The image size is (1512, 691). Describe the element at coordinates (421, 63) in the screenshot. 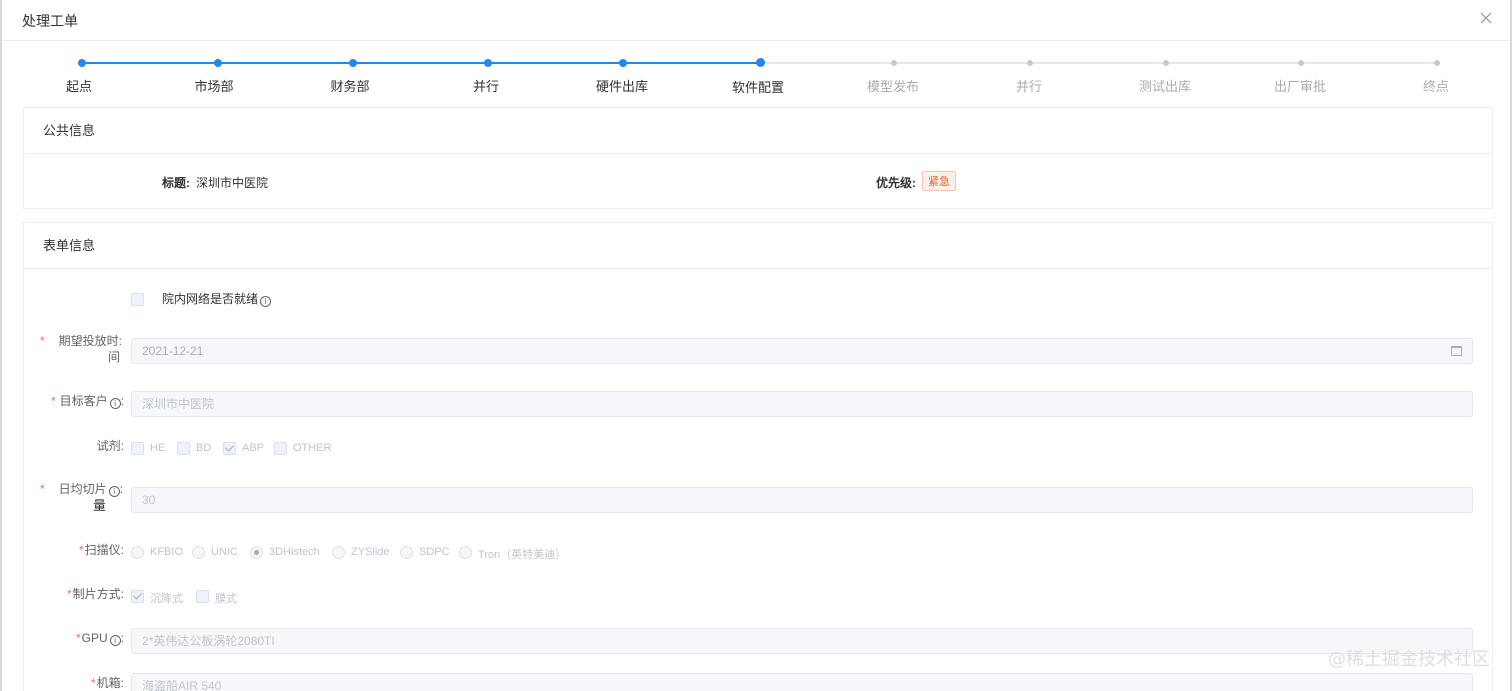

I see `step-line-done` at that location.